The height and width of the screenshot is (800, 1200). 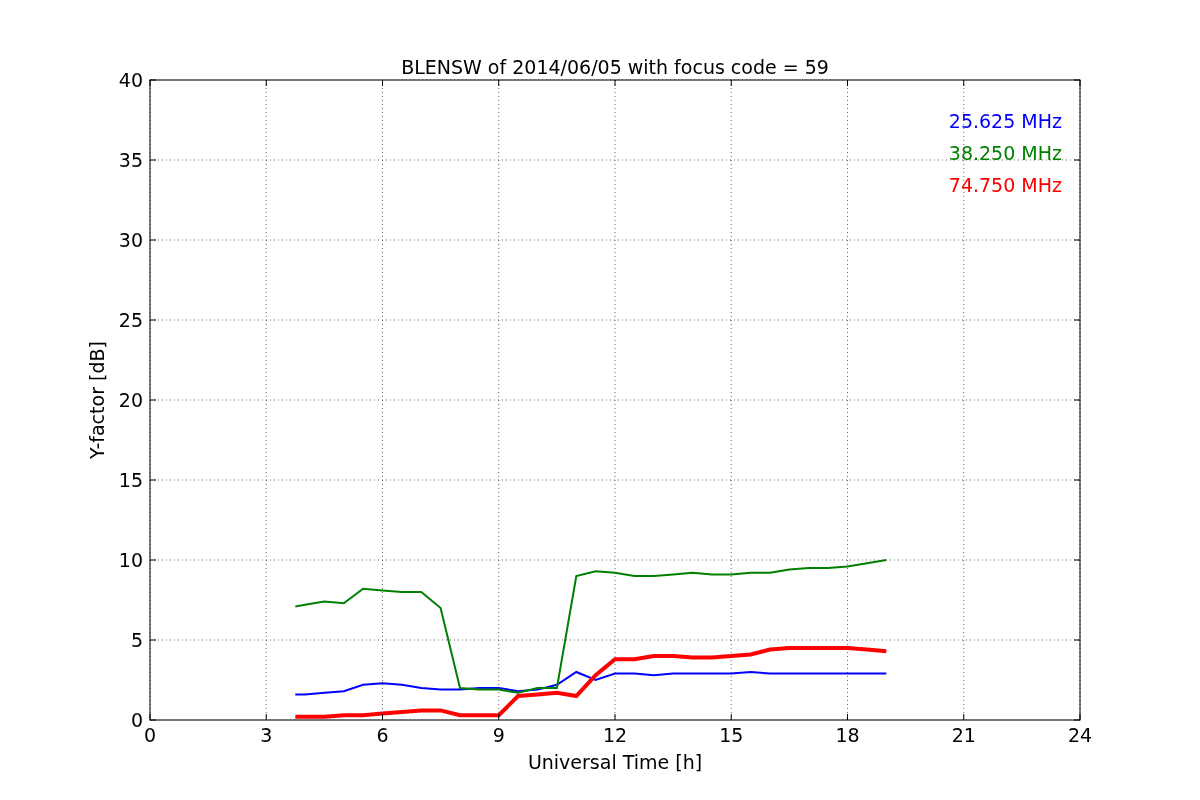 I want to click on tick-label: 20, so click(x=130, y=400).